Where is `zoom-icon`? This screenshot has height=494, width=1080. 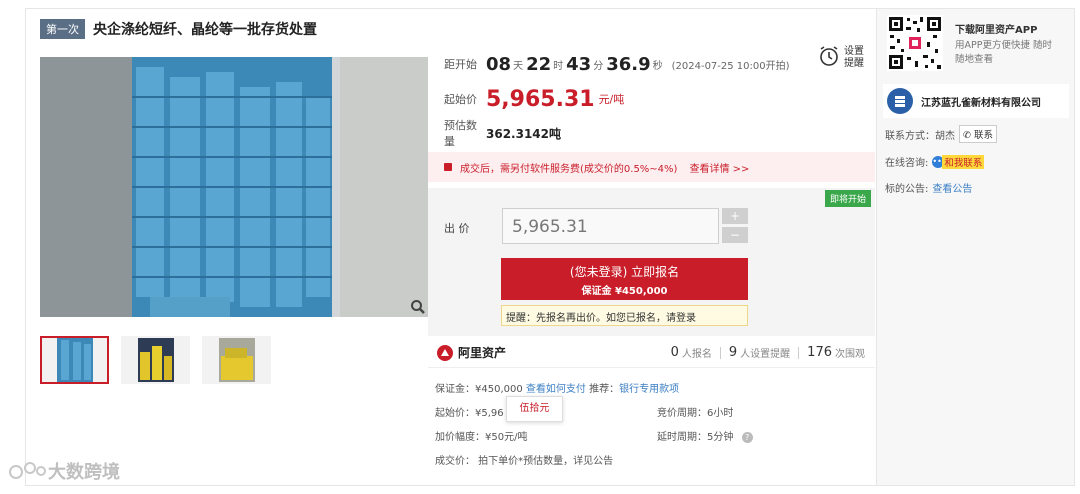 zoom-icon is located at coordinates (418, 307).